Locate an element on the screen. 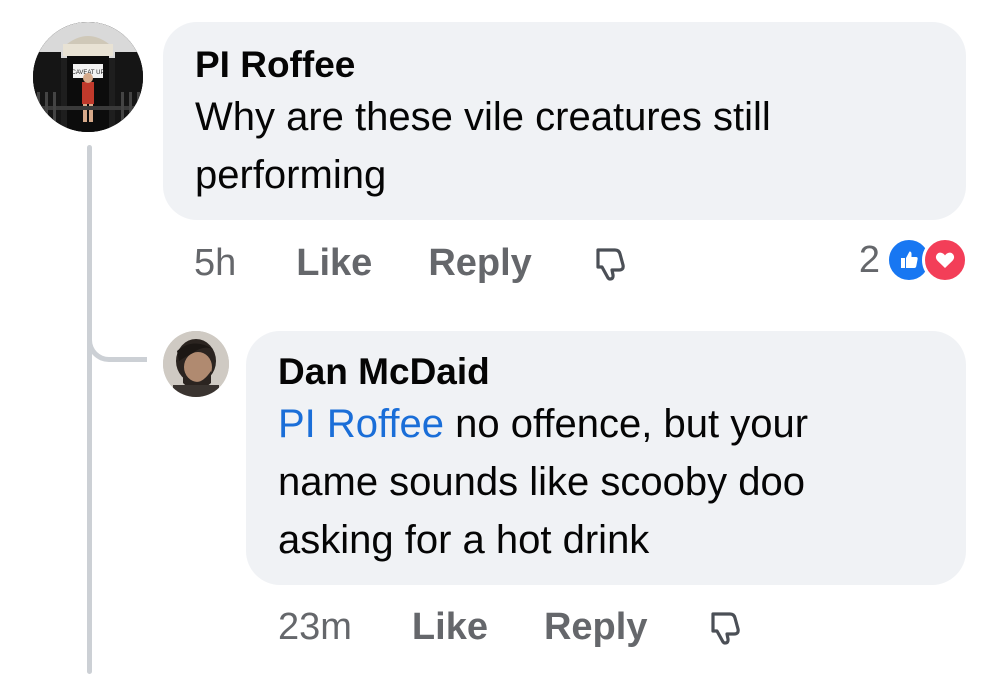 The image size is (1000, 674). thread-connector-line is located at coordinates (89, 409).